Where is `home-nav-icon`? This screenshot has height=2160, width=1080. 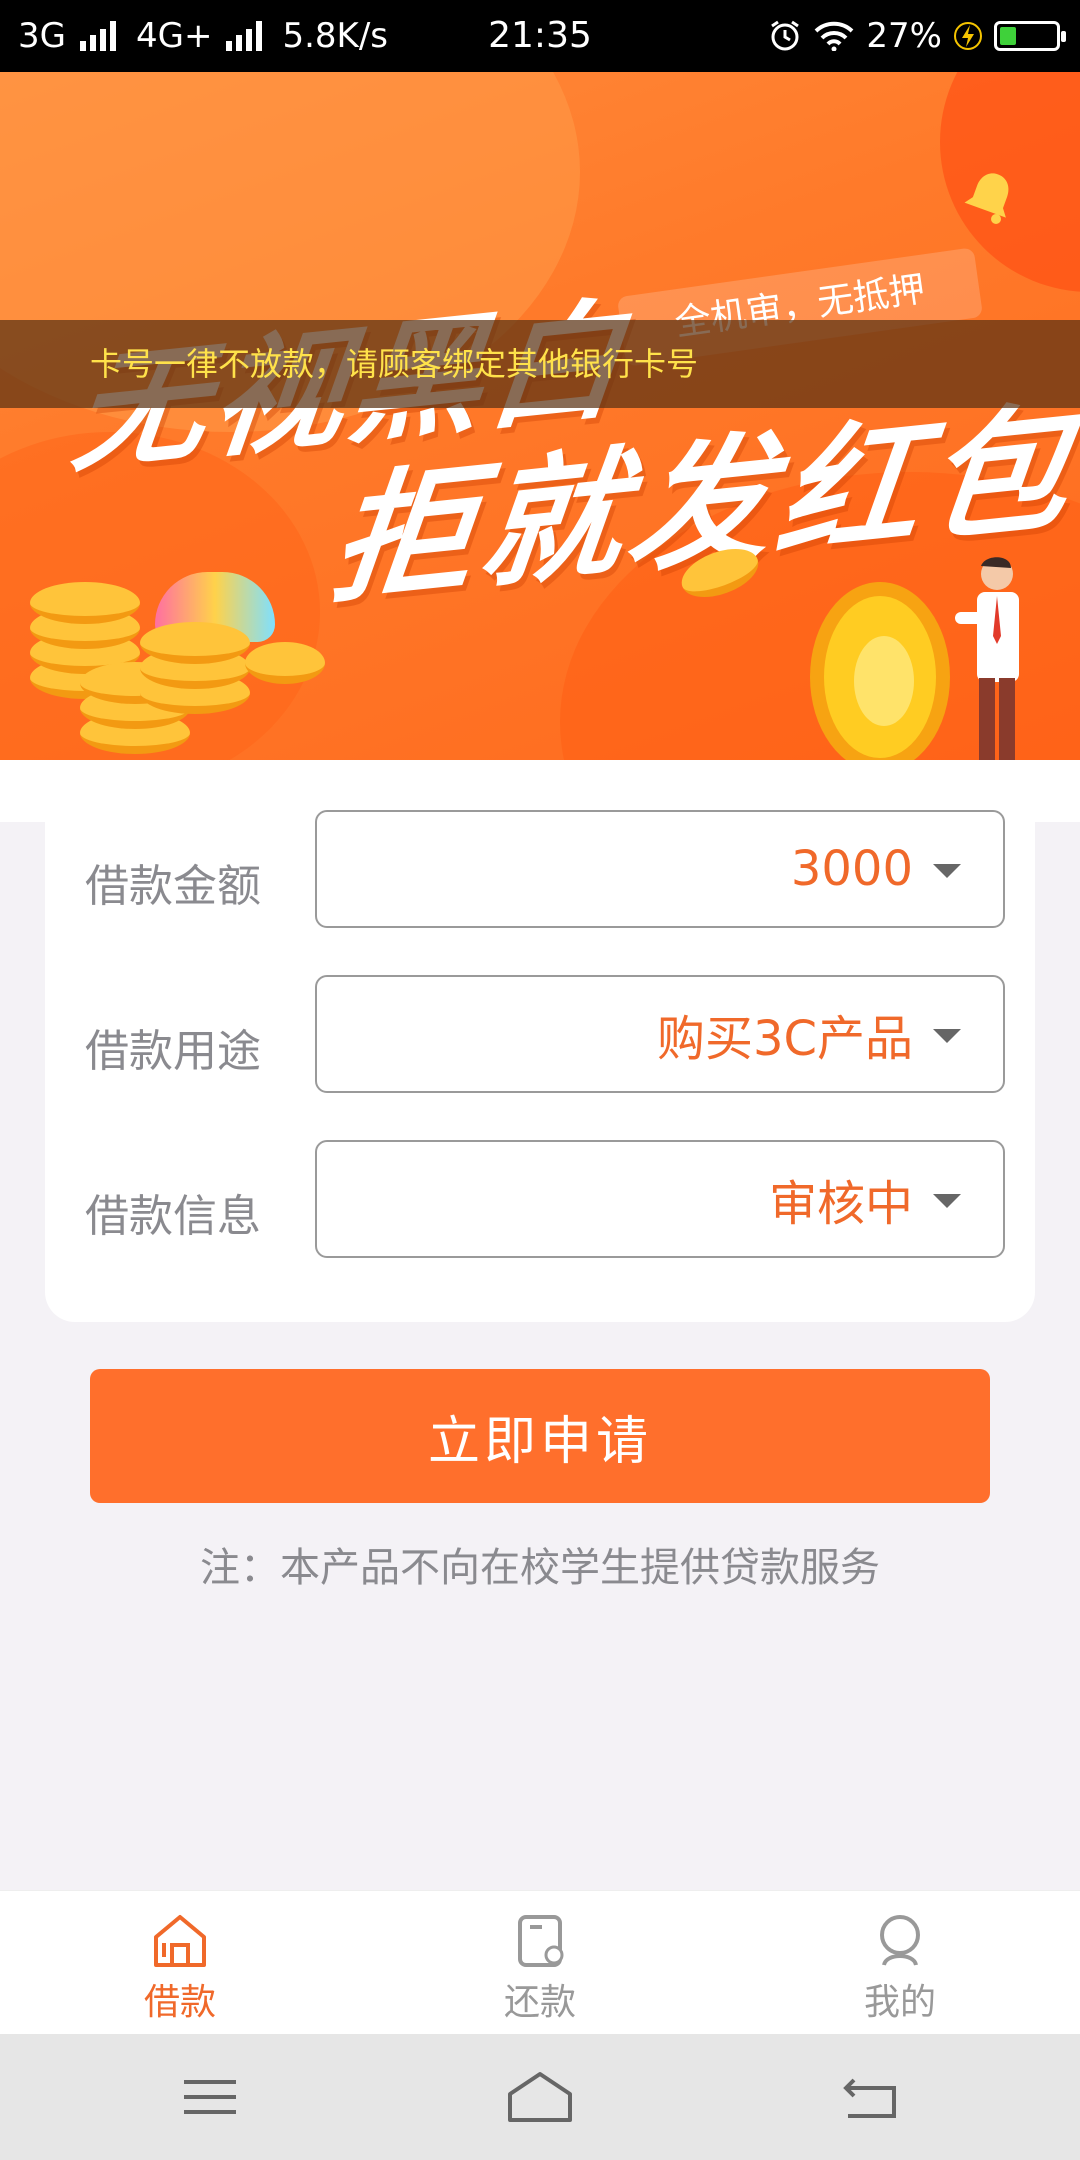 home-nav-icon is located at coordinates (540, 2097).